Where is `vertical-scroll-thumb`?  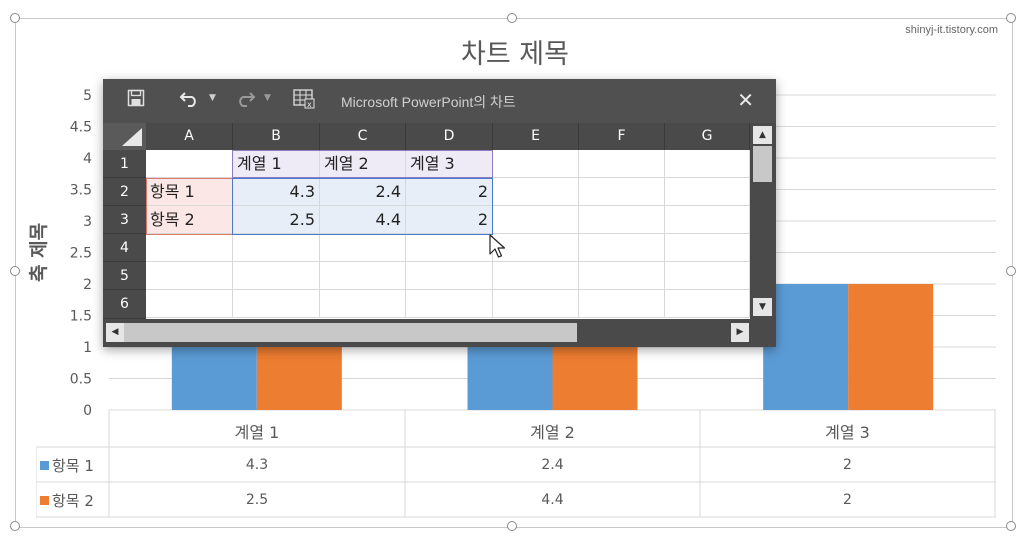 vertical-scroll-thumb is located at coordinates (762, 164).